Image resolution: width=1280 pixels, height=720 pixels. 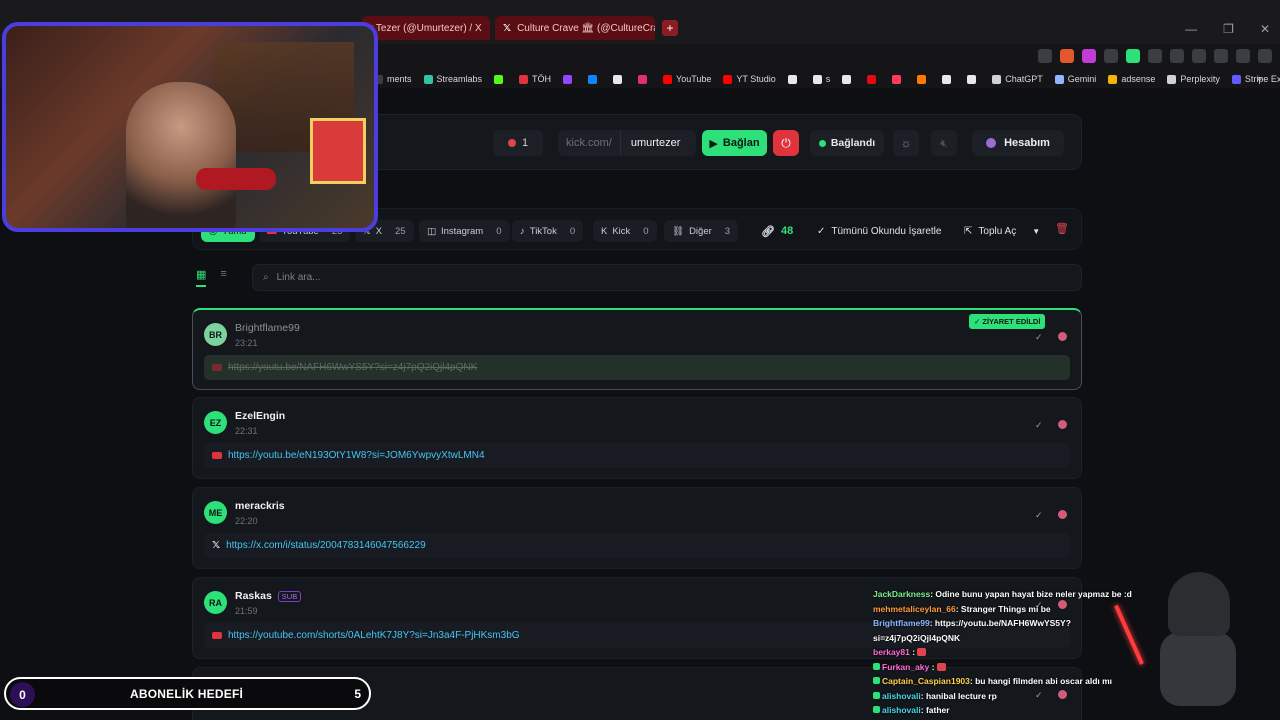 I want to click on list-view-icon: ≡, so click(x=223, y=277).